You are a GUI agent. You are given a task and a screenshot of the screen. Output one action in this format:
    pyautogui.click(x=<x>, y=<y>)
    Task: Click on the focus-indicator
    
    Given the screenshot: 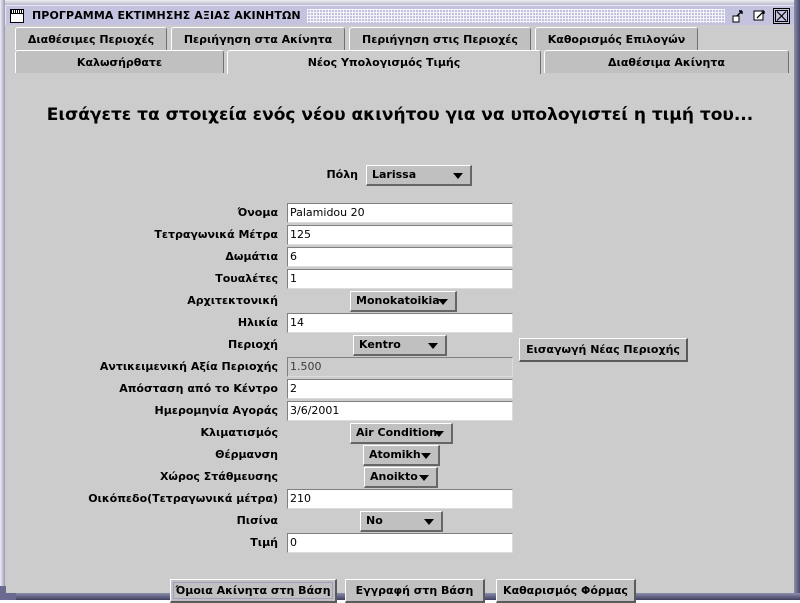 What is the action you would take?
    pyautogui.click(x=253, y=590)
    